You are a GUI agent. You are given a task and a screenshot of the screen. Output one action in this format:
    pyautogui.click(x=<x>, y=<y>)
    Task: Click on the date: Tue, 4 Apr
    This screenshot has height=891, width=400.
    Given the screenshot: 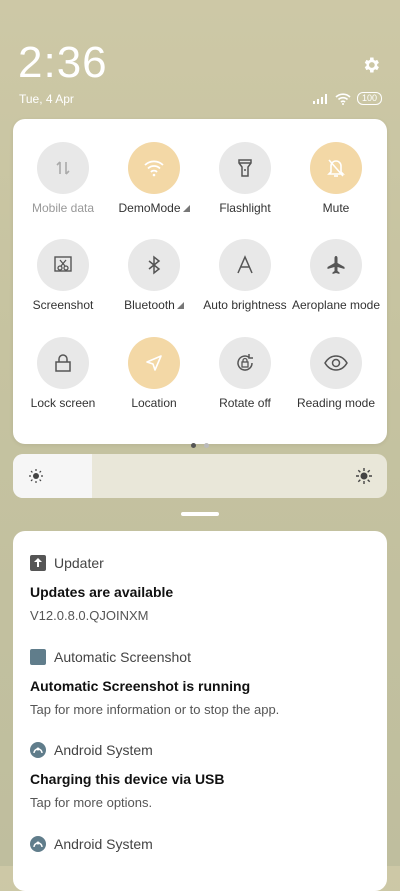 What is the action you would take?
    pyautogui.click(x=46, y=99)
    